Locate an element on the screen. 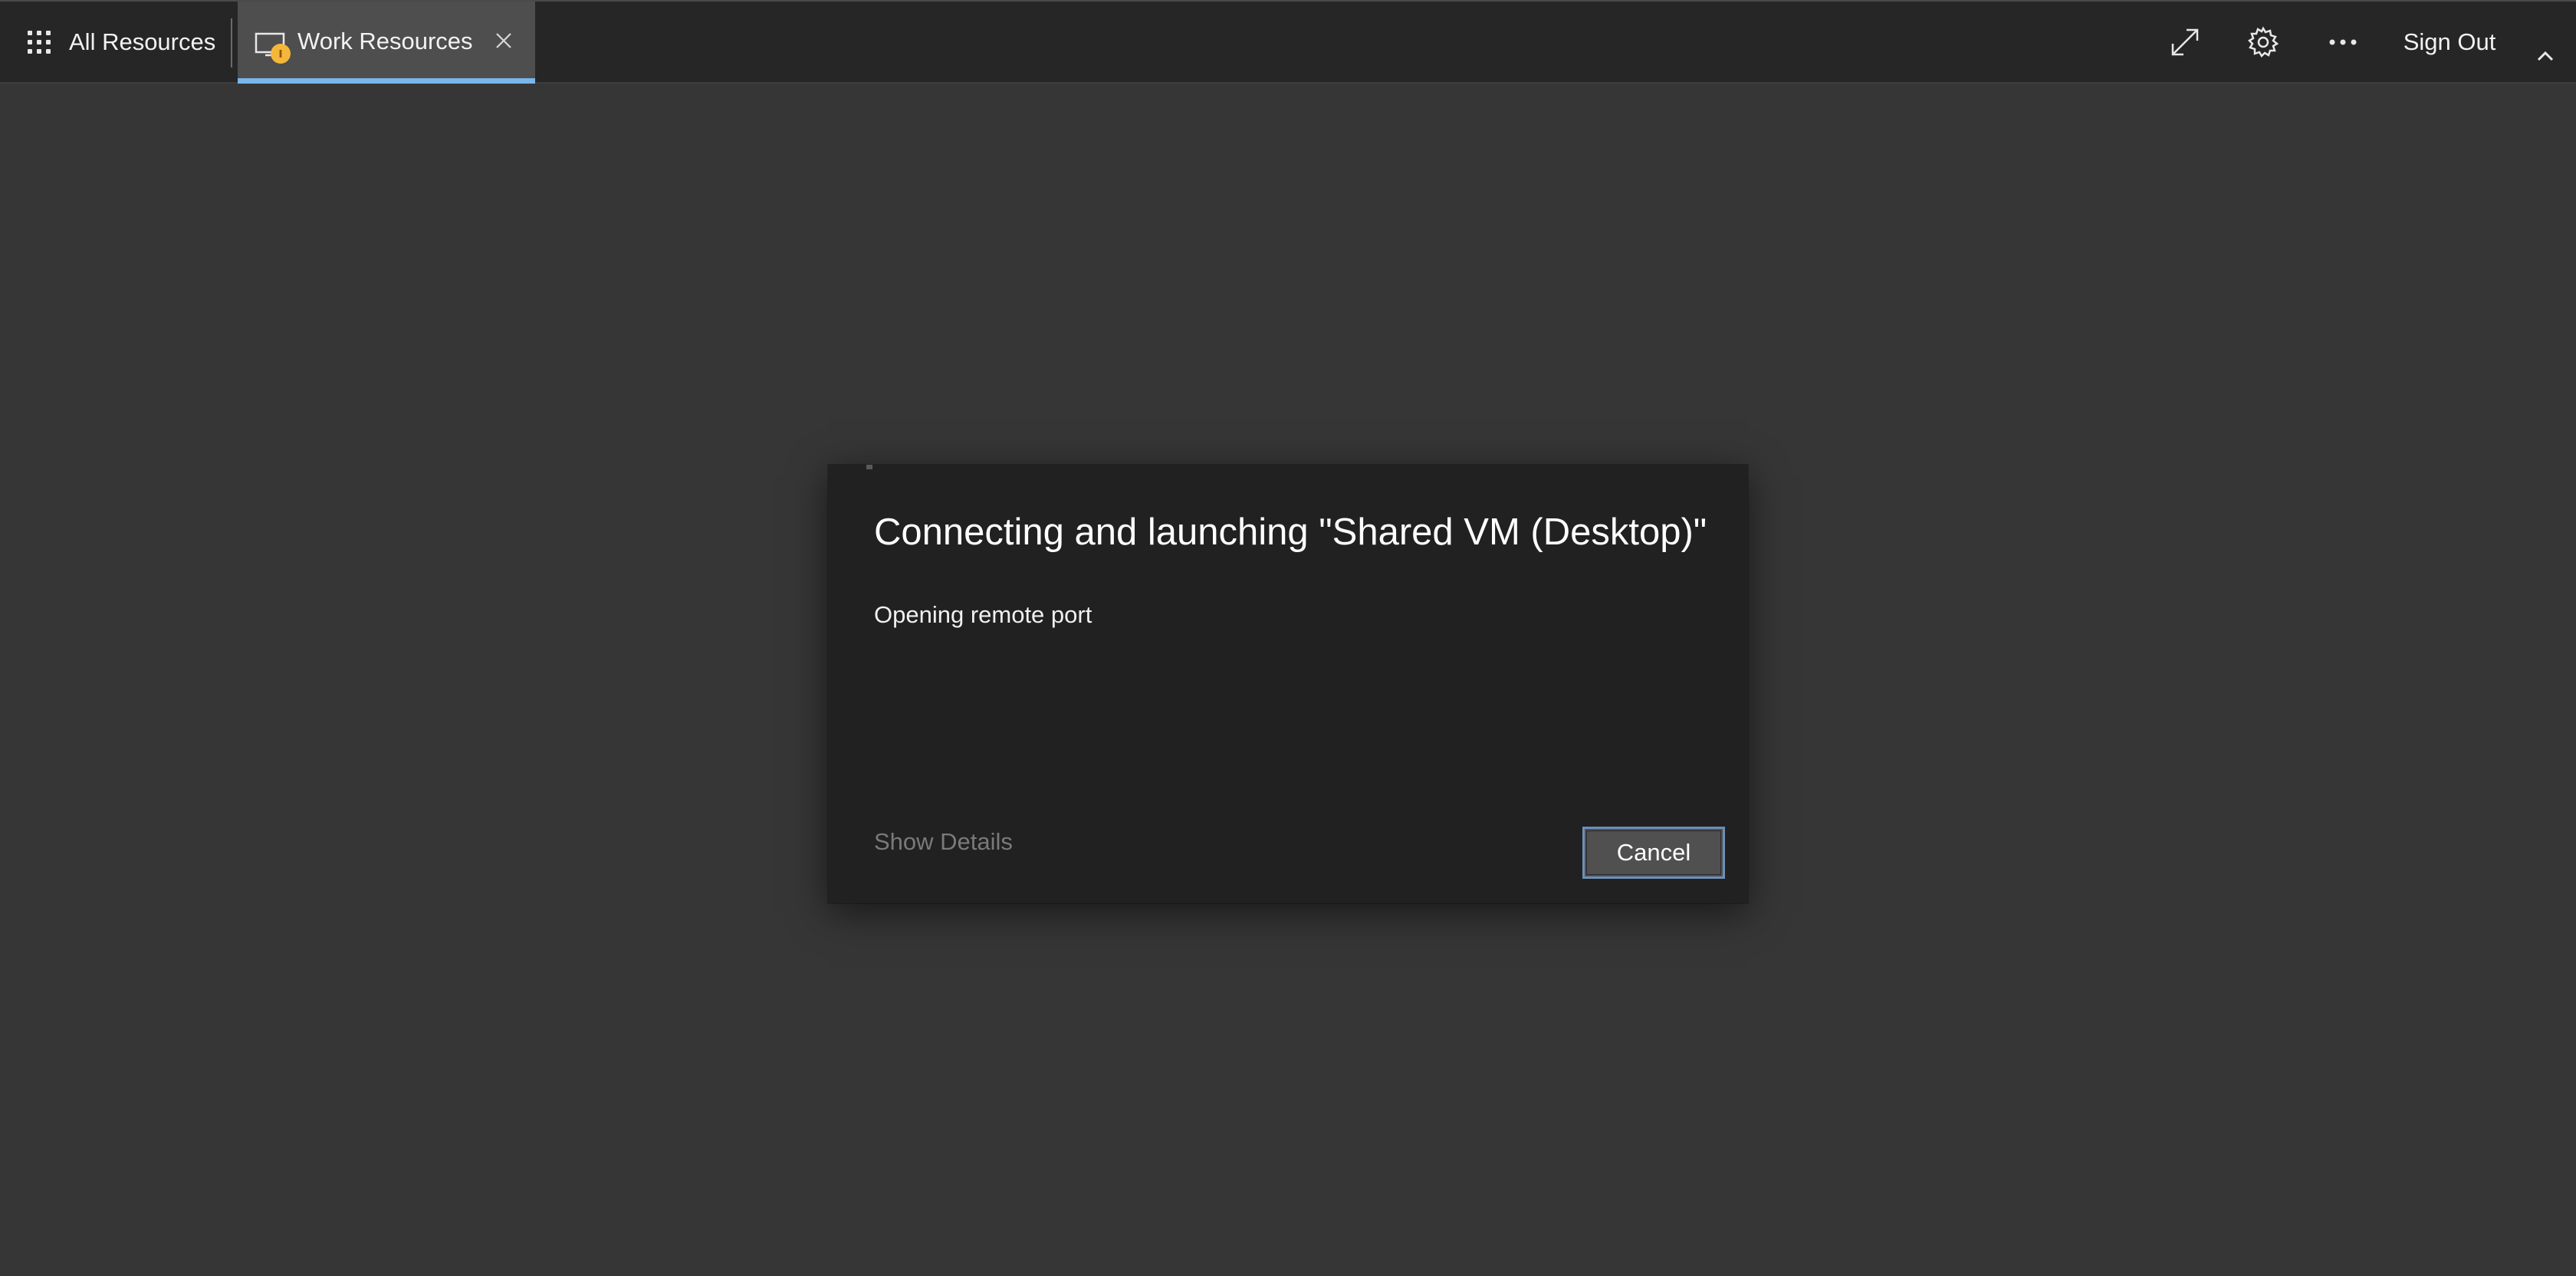  dialog-grip is located at coordinates (869, 467).